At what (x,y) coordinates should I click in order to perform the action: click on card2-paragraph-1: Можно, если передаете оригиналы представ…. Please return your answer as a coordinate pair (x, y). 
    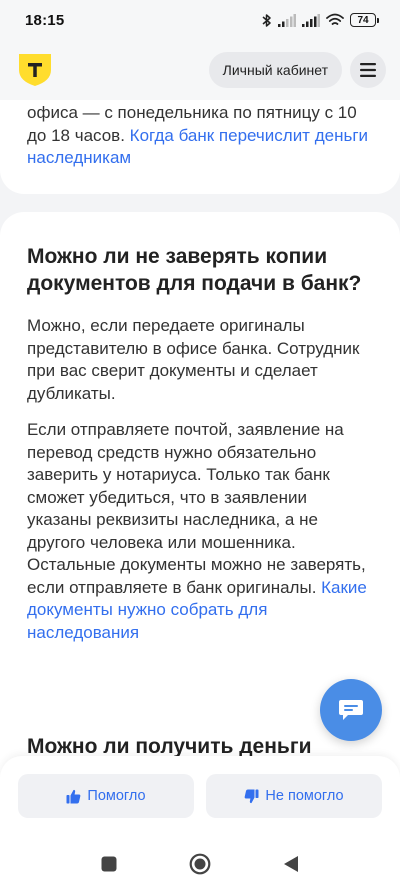
    Looking at the image, I should click on (193, 359).